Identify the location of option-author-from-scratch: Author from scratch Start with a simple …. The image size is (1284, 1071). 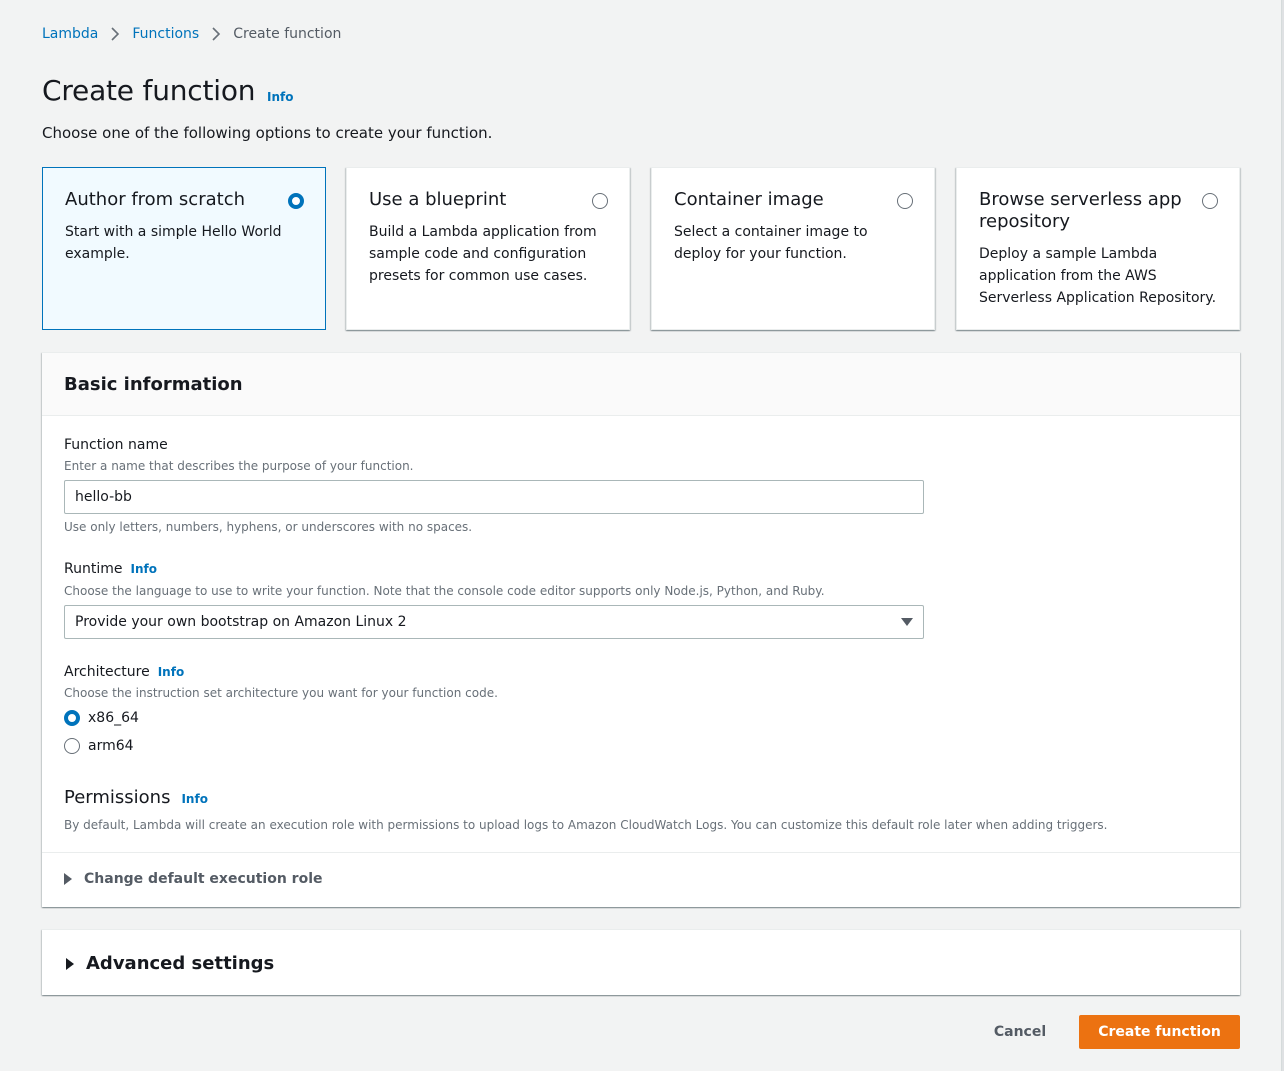
(184, 248).